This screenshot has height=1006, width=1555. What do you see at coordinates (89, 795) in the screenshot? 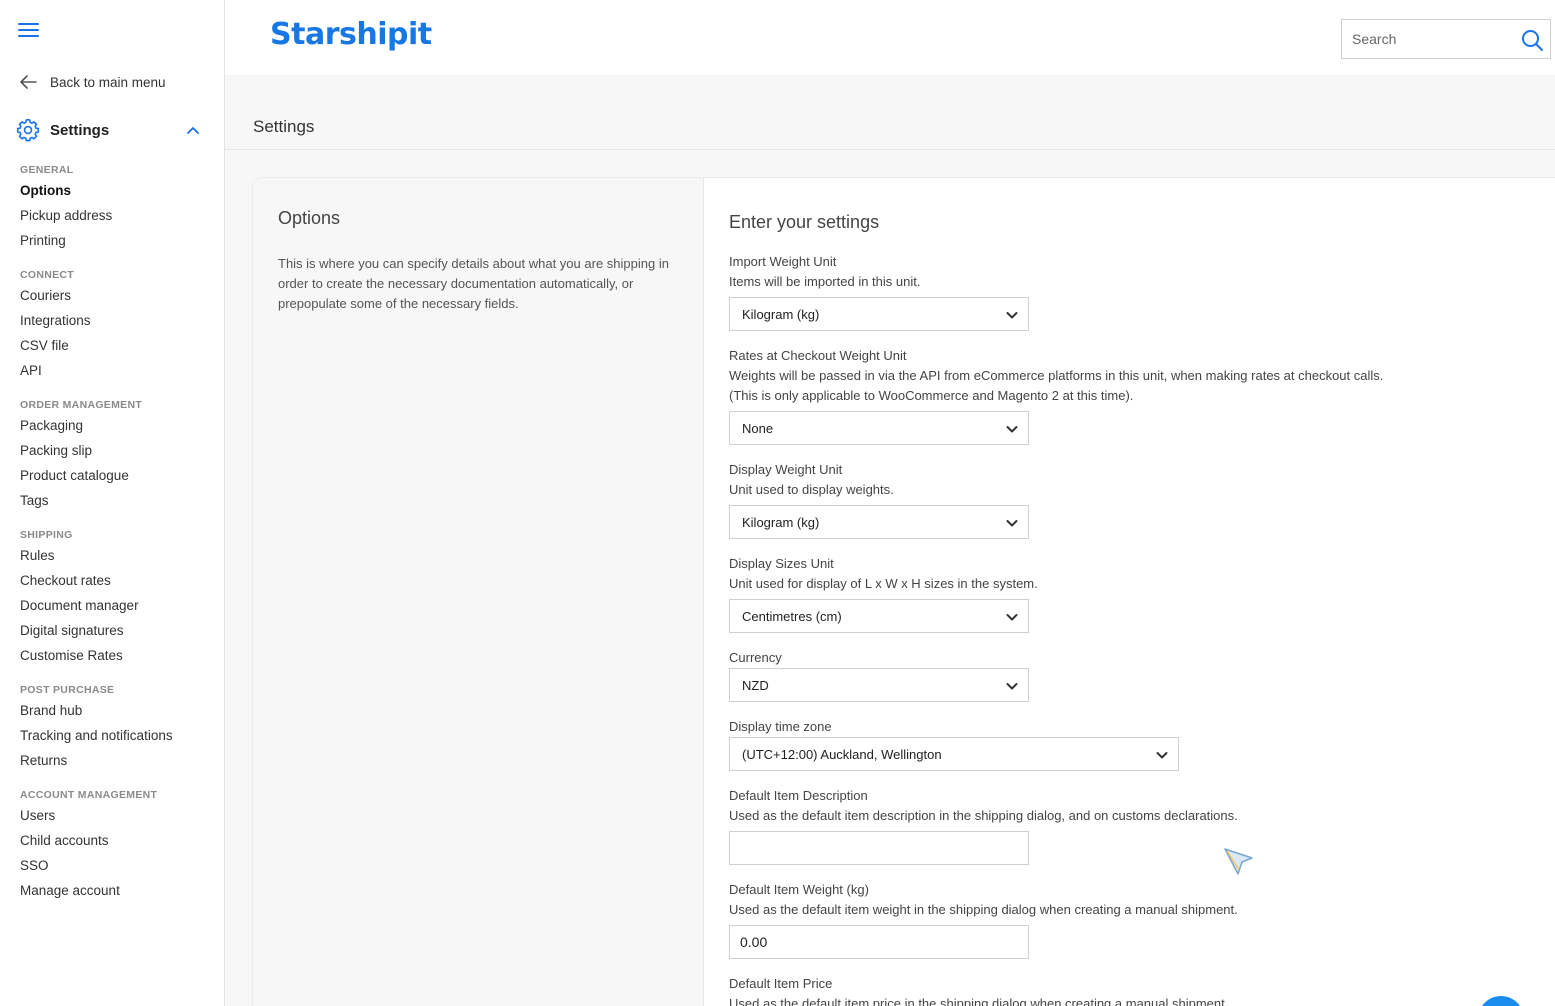
I see `nav-group-title: ACCOUNT MANAGEMENT` at bounding box center [89, 795].